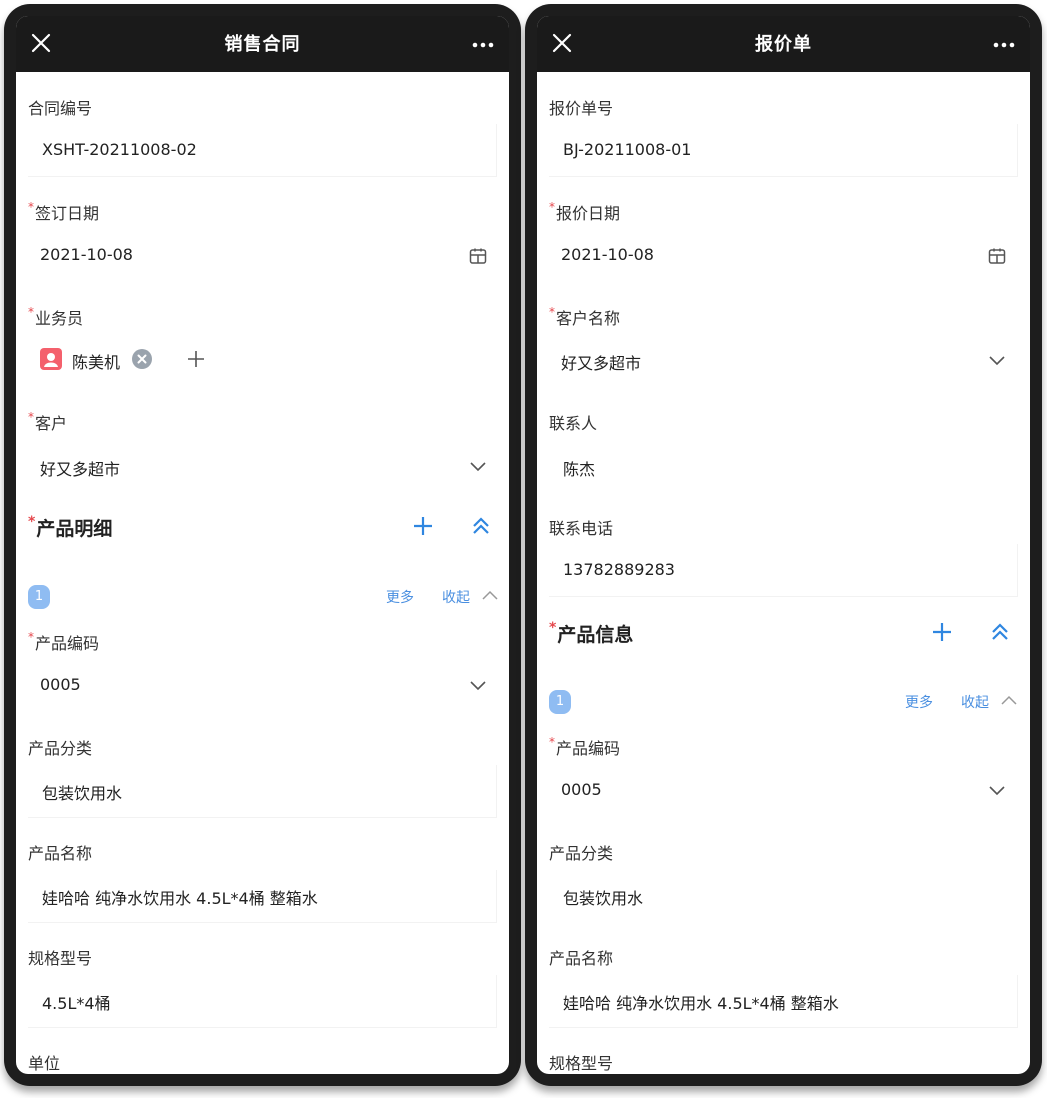 This screenshot has height=1098, width=1047. I want to click on customer-label: *客户, so click(48, 421).